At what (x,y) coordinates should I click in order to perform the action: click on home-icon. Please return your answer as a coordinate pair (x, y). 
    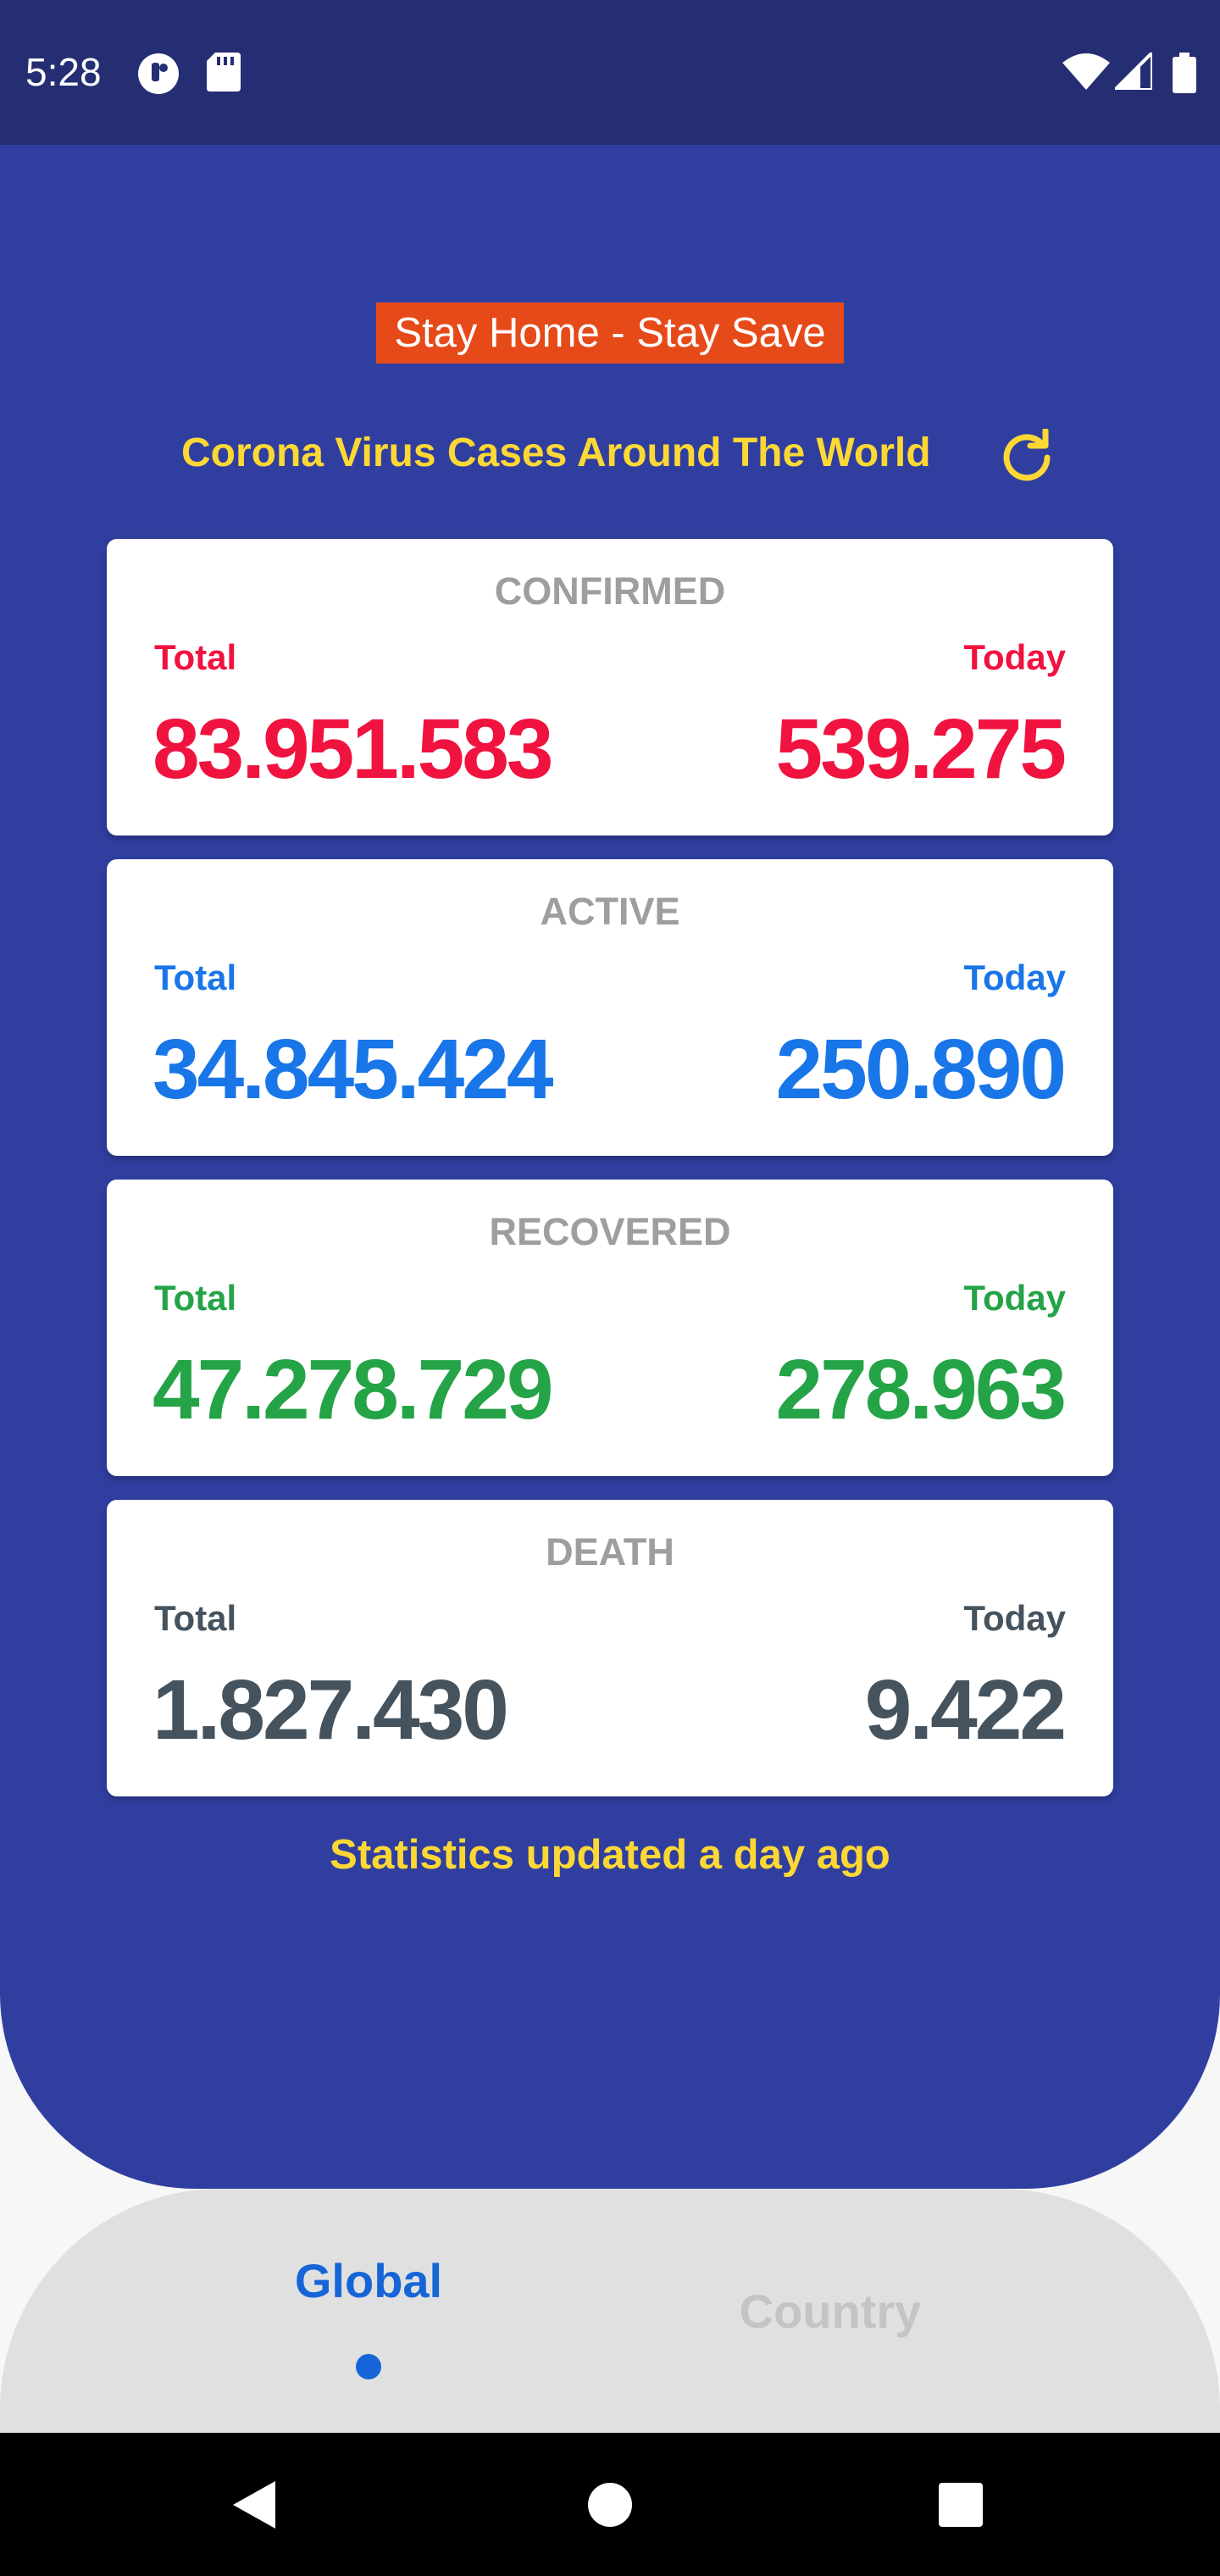
    Looking at the image, I should click on (610, 2504).